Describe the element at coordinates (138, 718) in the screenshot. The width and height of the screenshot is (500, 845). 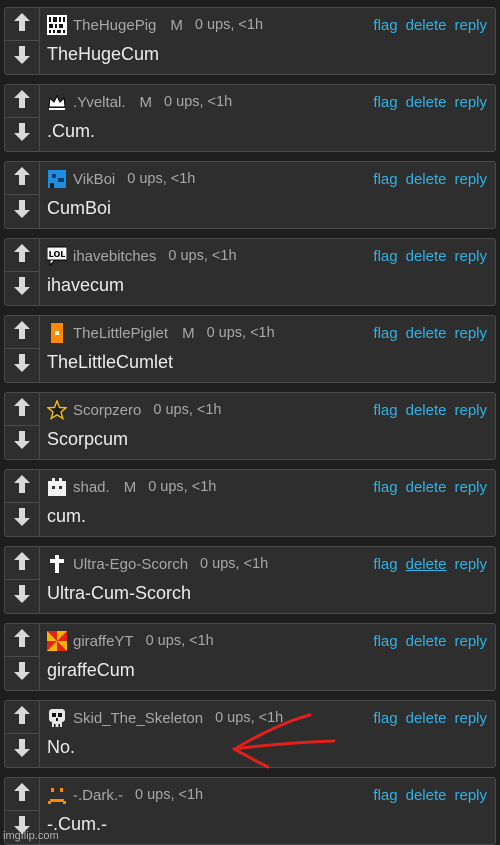
I see `username-link: Skid_The_Skeleton` at that location.